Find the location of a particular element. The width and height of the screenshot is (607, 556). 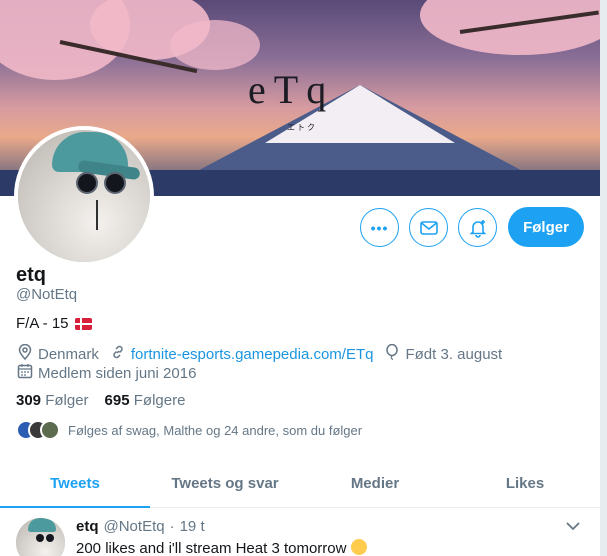

profile-birthday: Født 3. august is located at coordinates (454, 354).